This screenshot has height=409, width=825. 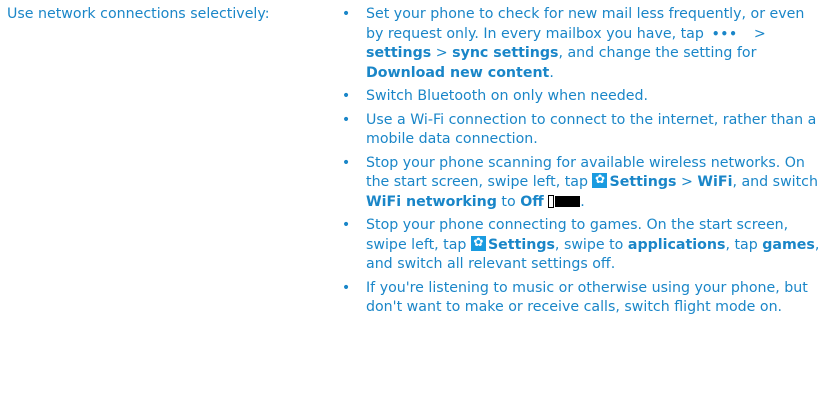 I want to click on setting-off: Off, so click(x=532, y=201).